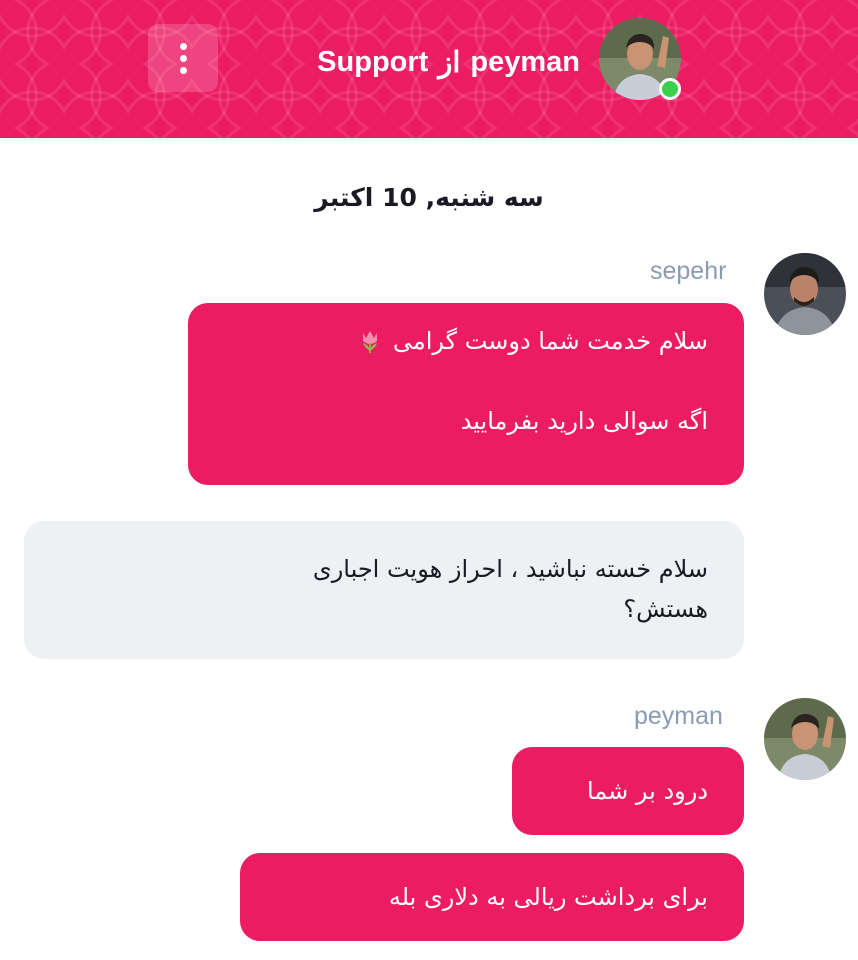 Image resolution: width=858 pixels, height=960 pixels. I want to click on header-avatar, so click(640, 59).